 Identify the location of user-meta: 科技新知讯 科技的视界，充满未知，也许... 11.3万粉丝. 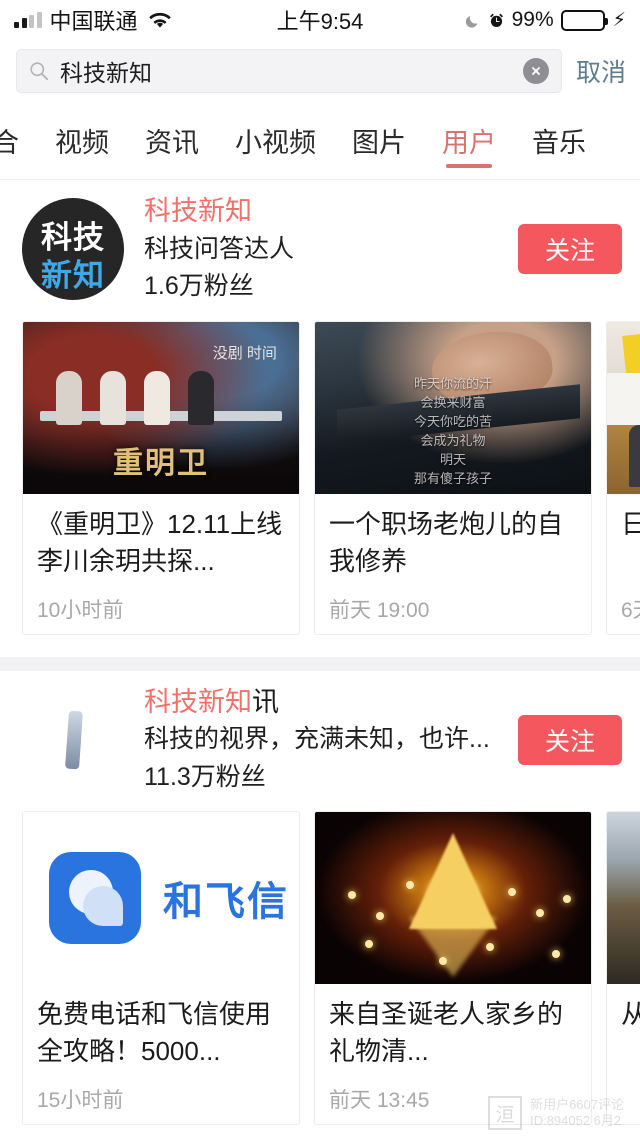
(315, 740).